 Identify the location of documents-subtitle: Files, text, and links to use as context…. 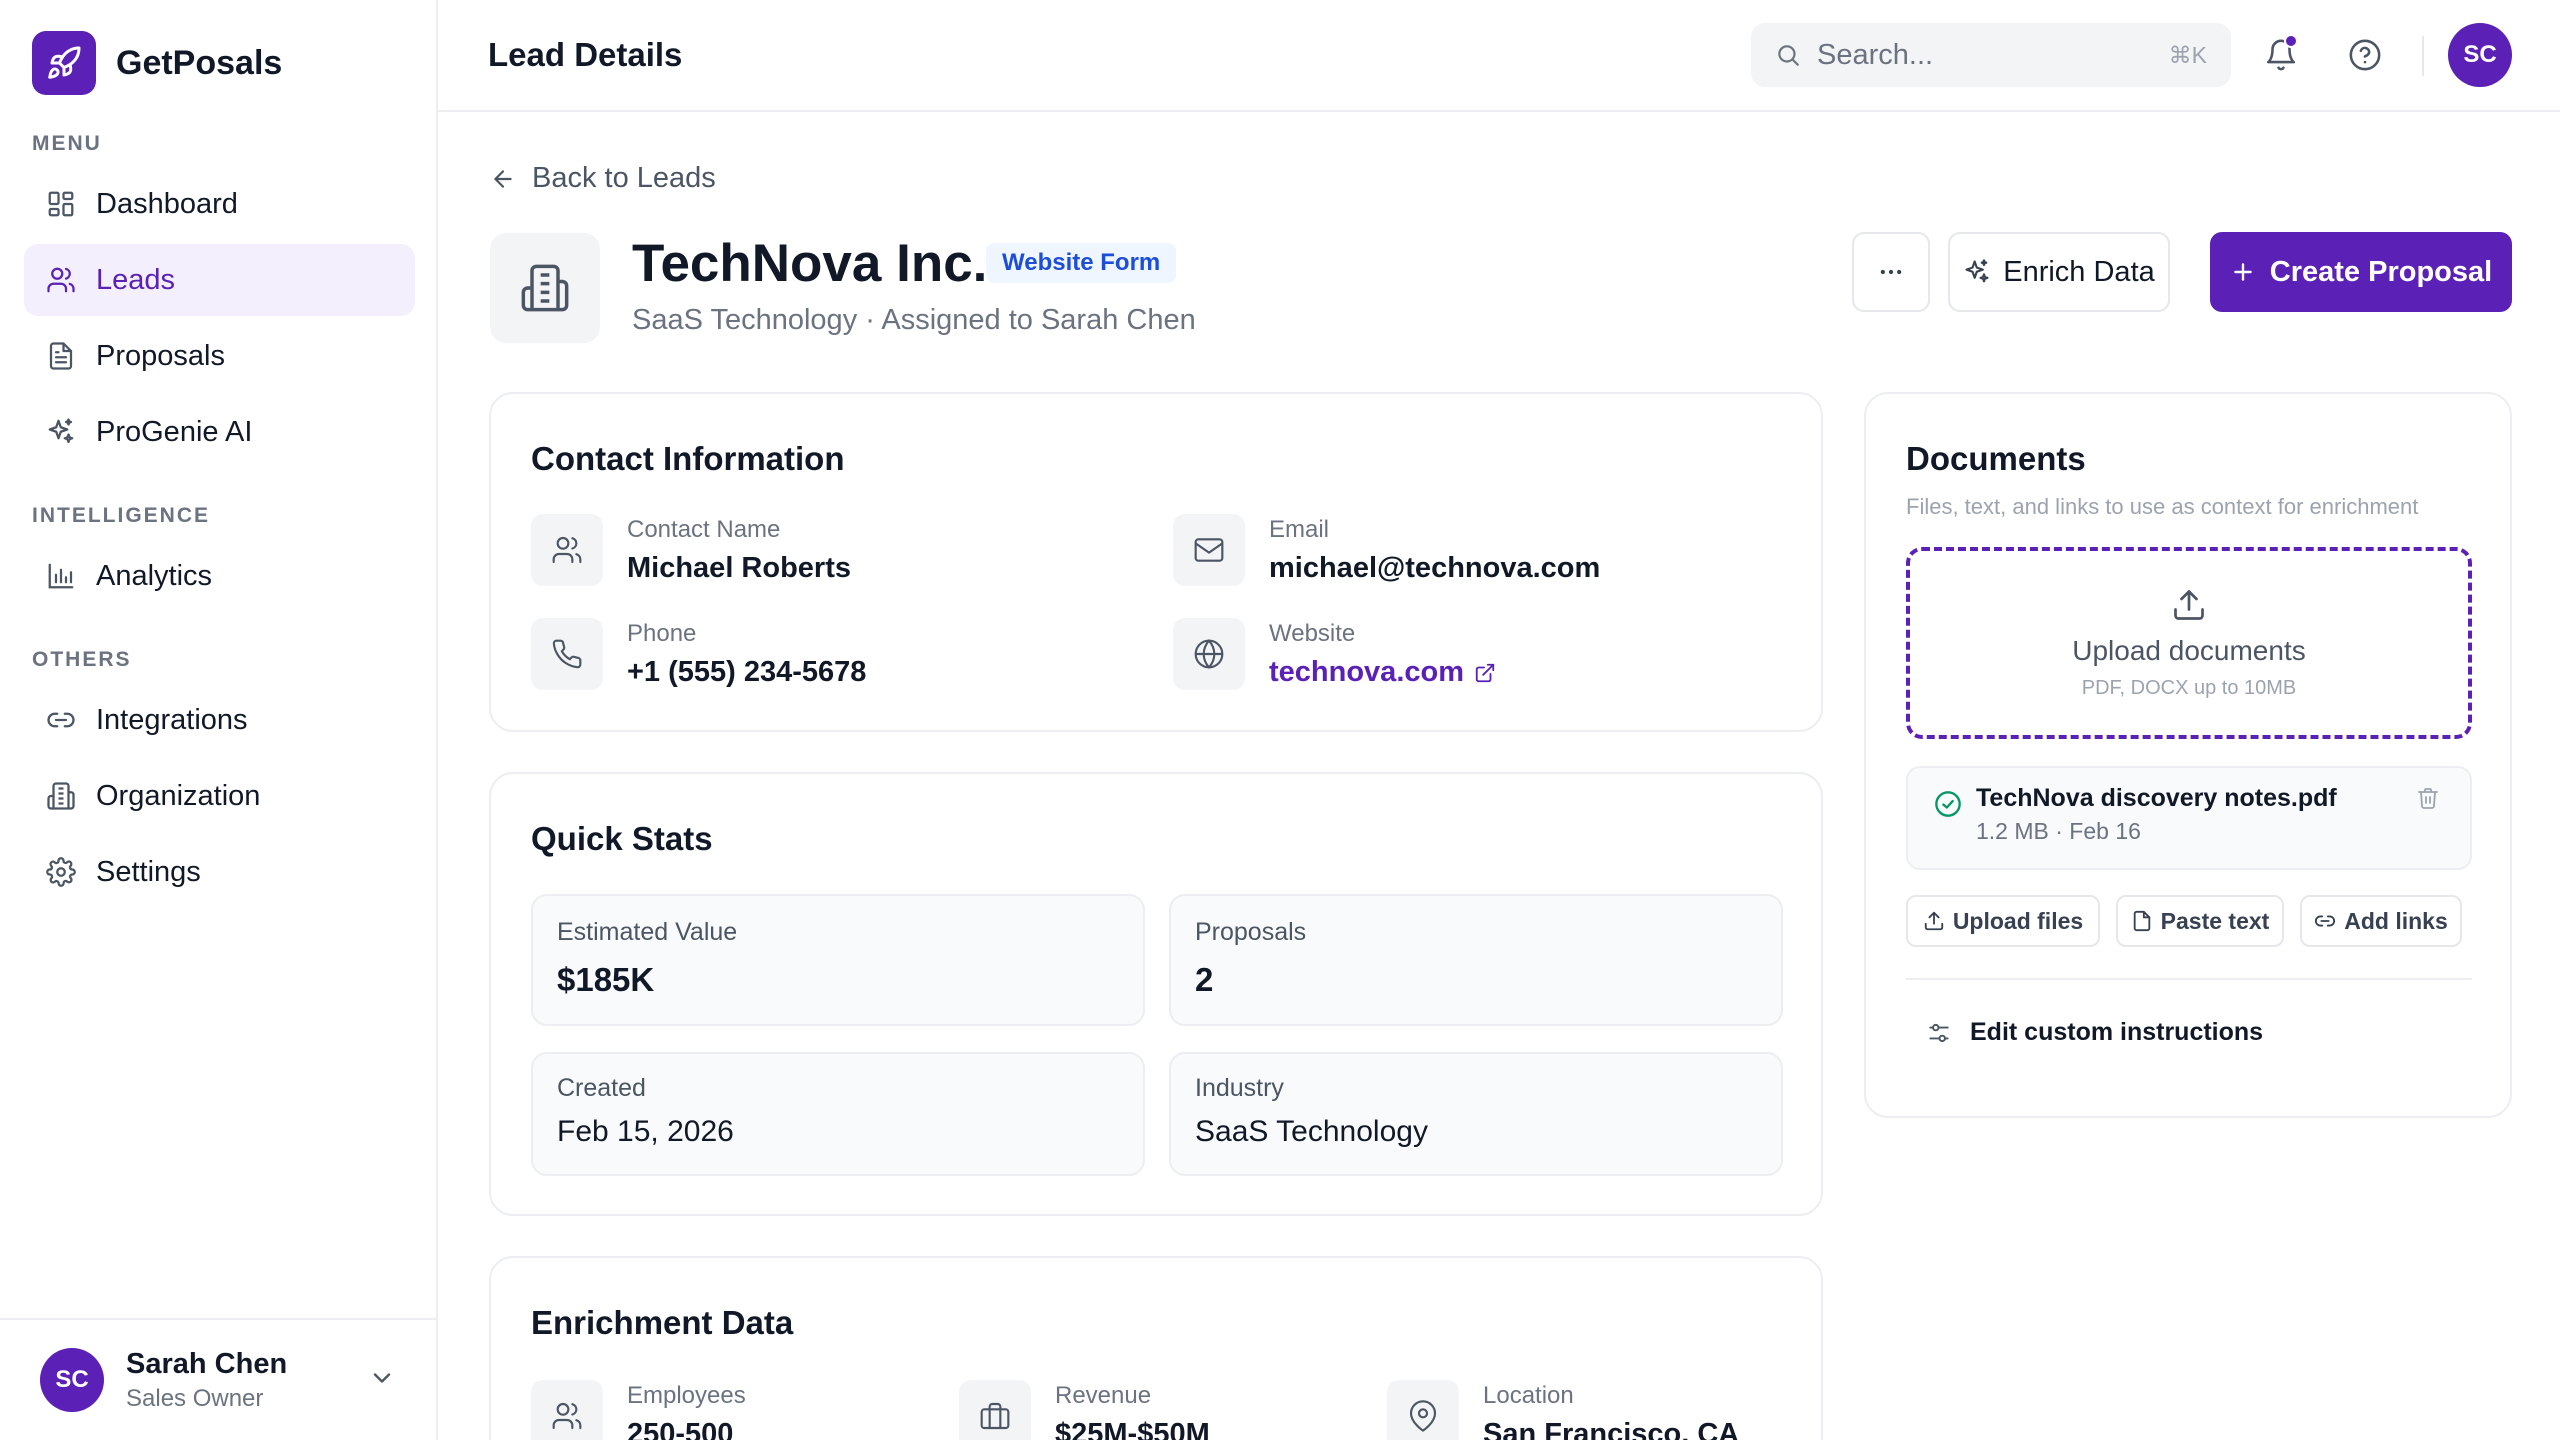
(2162, 506).